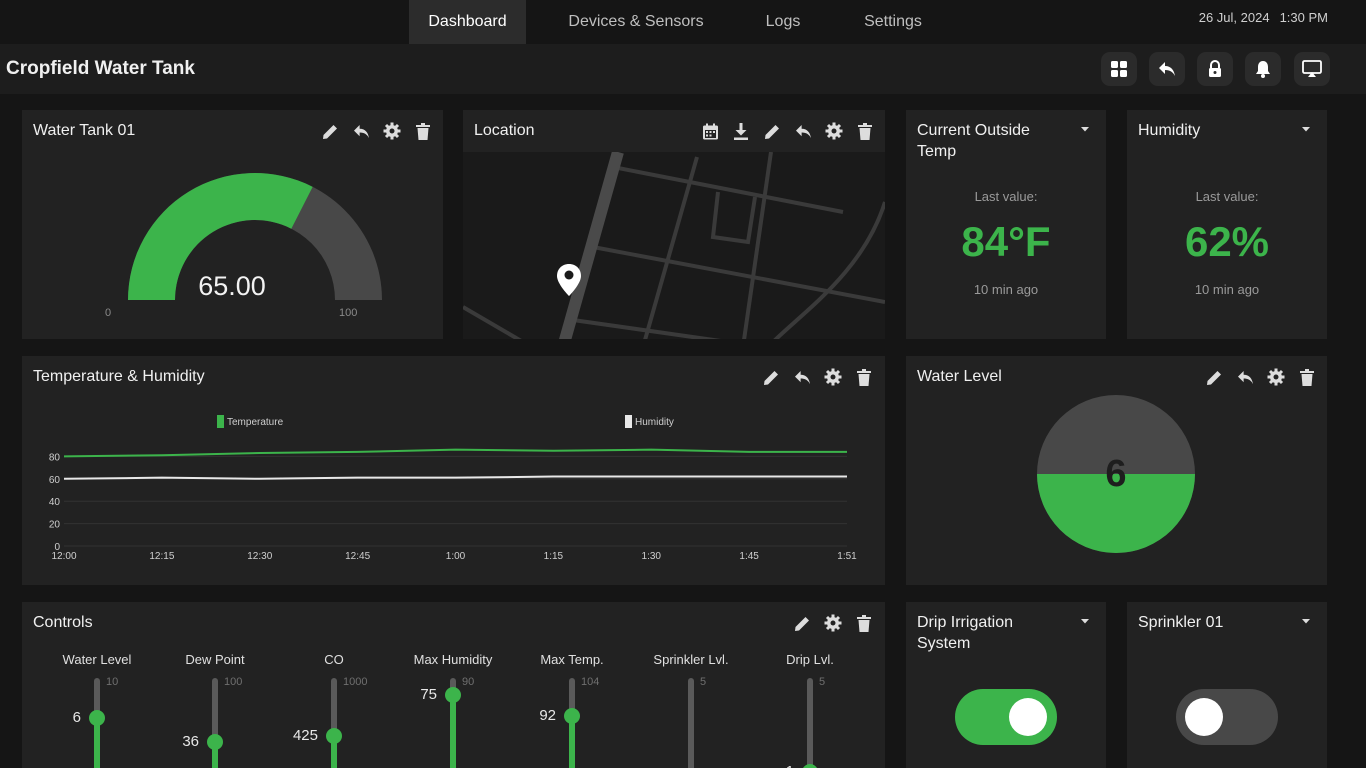  I want to click on bell-icon, so click(1263, 69).